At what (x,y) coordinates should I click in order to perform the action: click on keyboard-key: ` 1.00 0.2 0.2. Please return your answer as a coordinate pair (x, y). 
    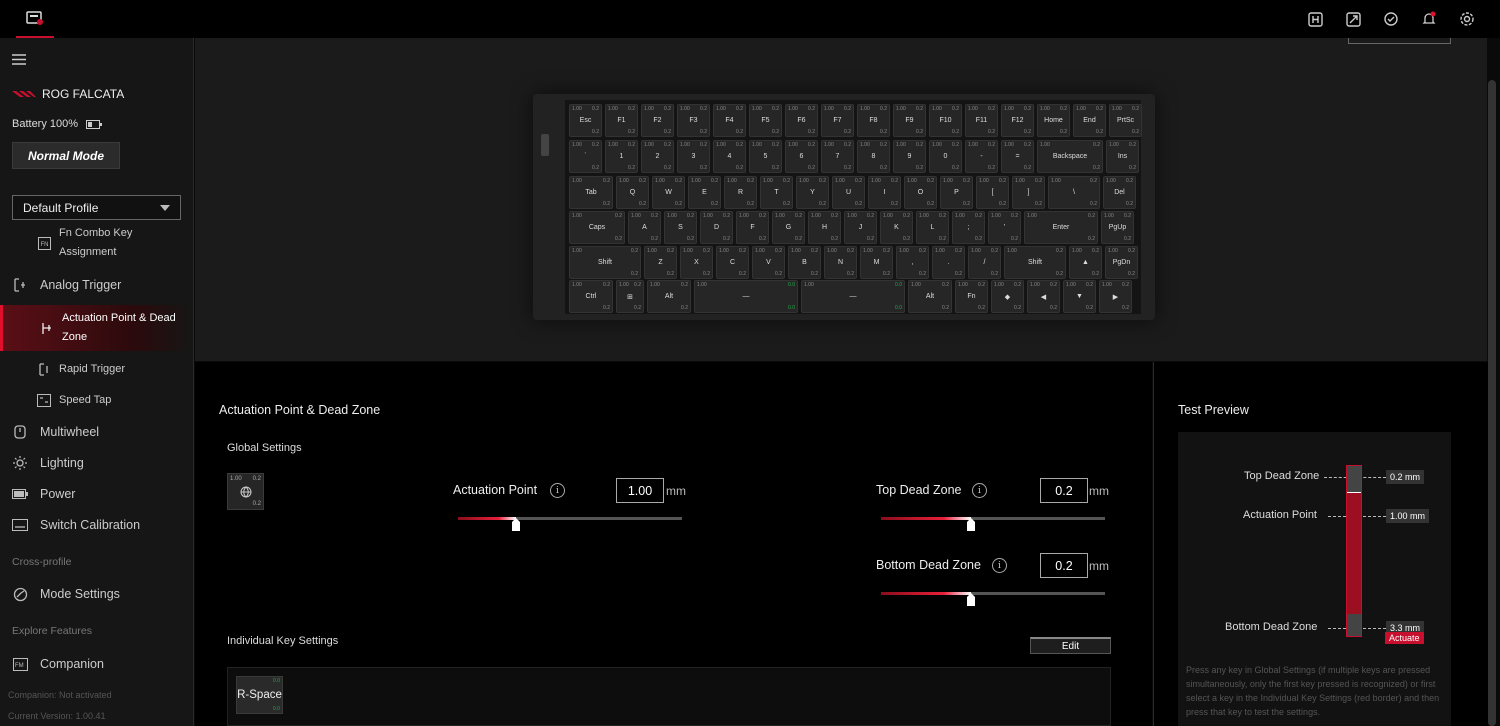
    Looking at the image, I should click on (585, 156).